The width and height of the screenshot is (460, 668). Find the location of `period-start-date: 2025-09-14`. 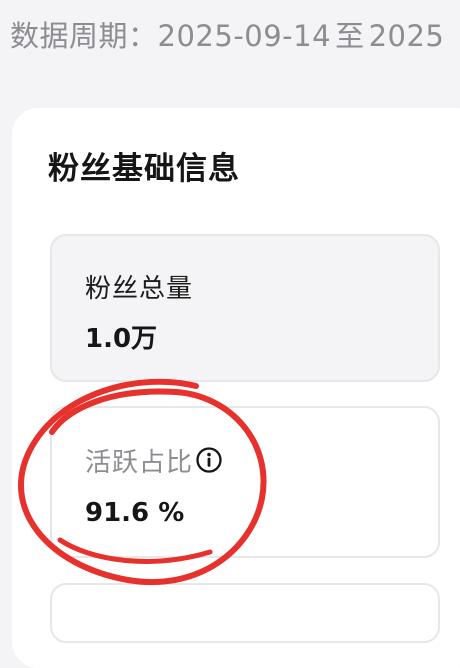

period-start-date: 2025-09-14 is located at coordinates (244, 36).